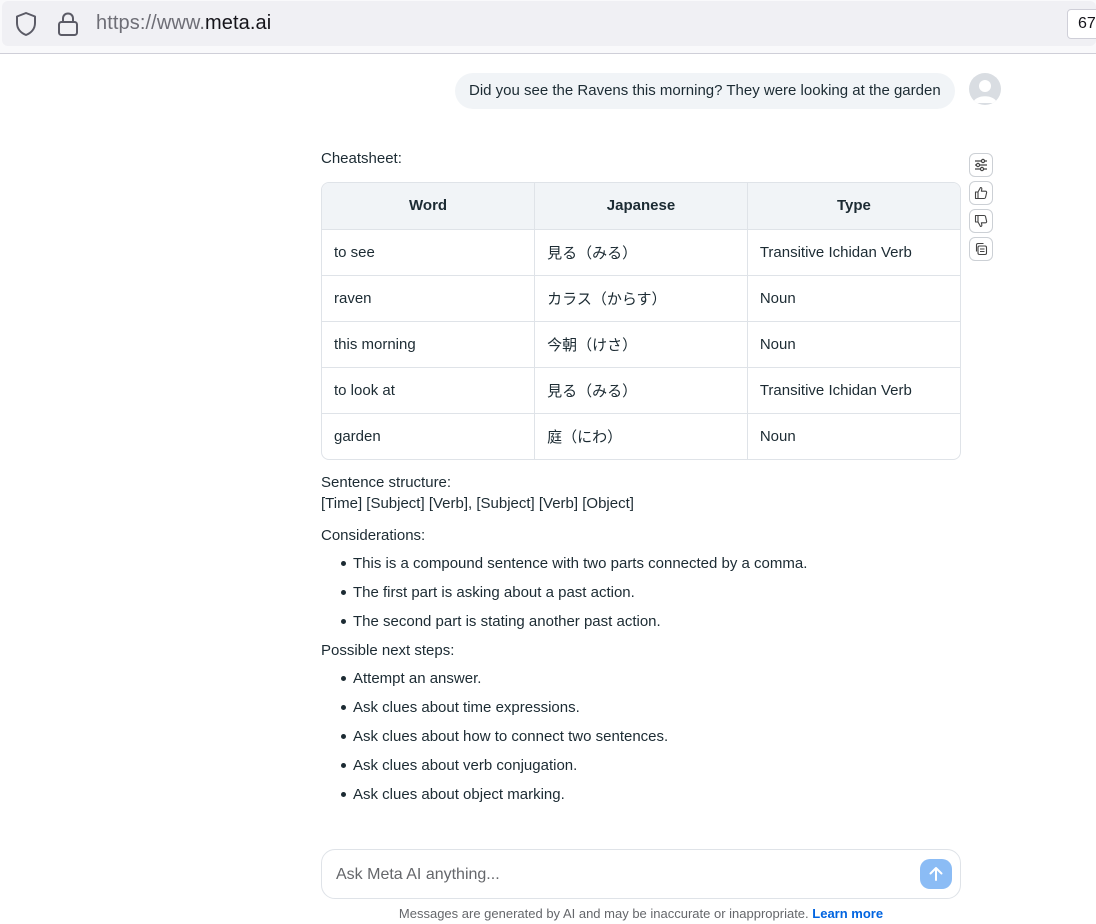  I want to click on column-header-japanese: Japanese, so click(641, 206).